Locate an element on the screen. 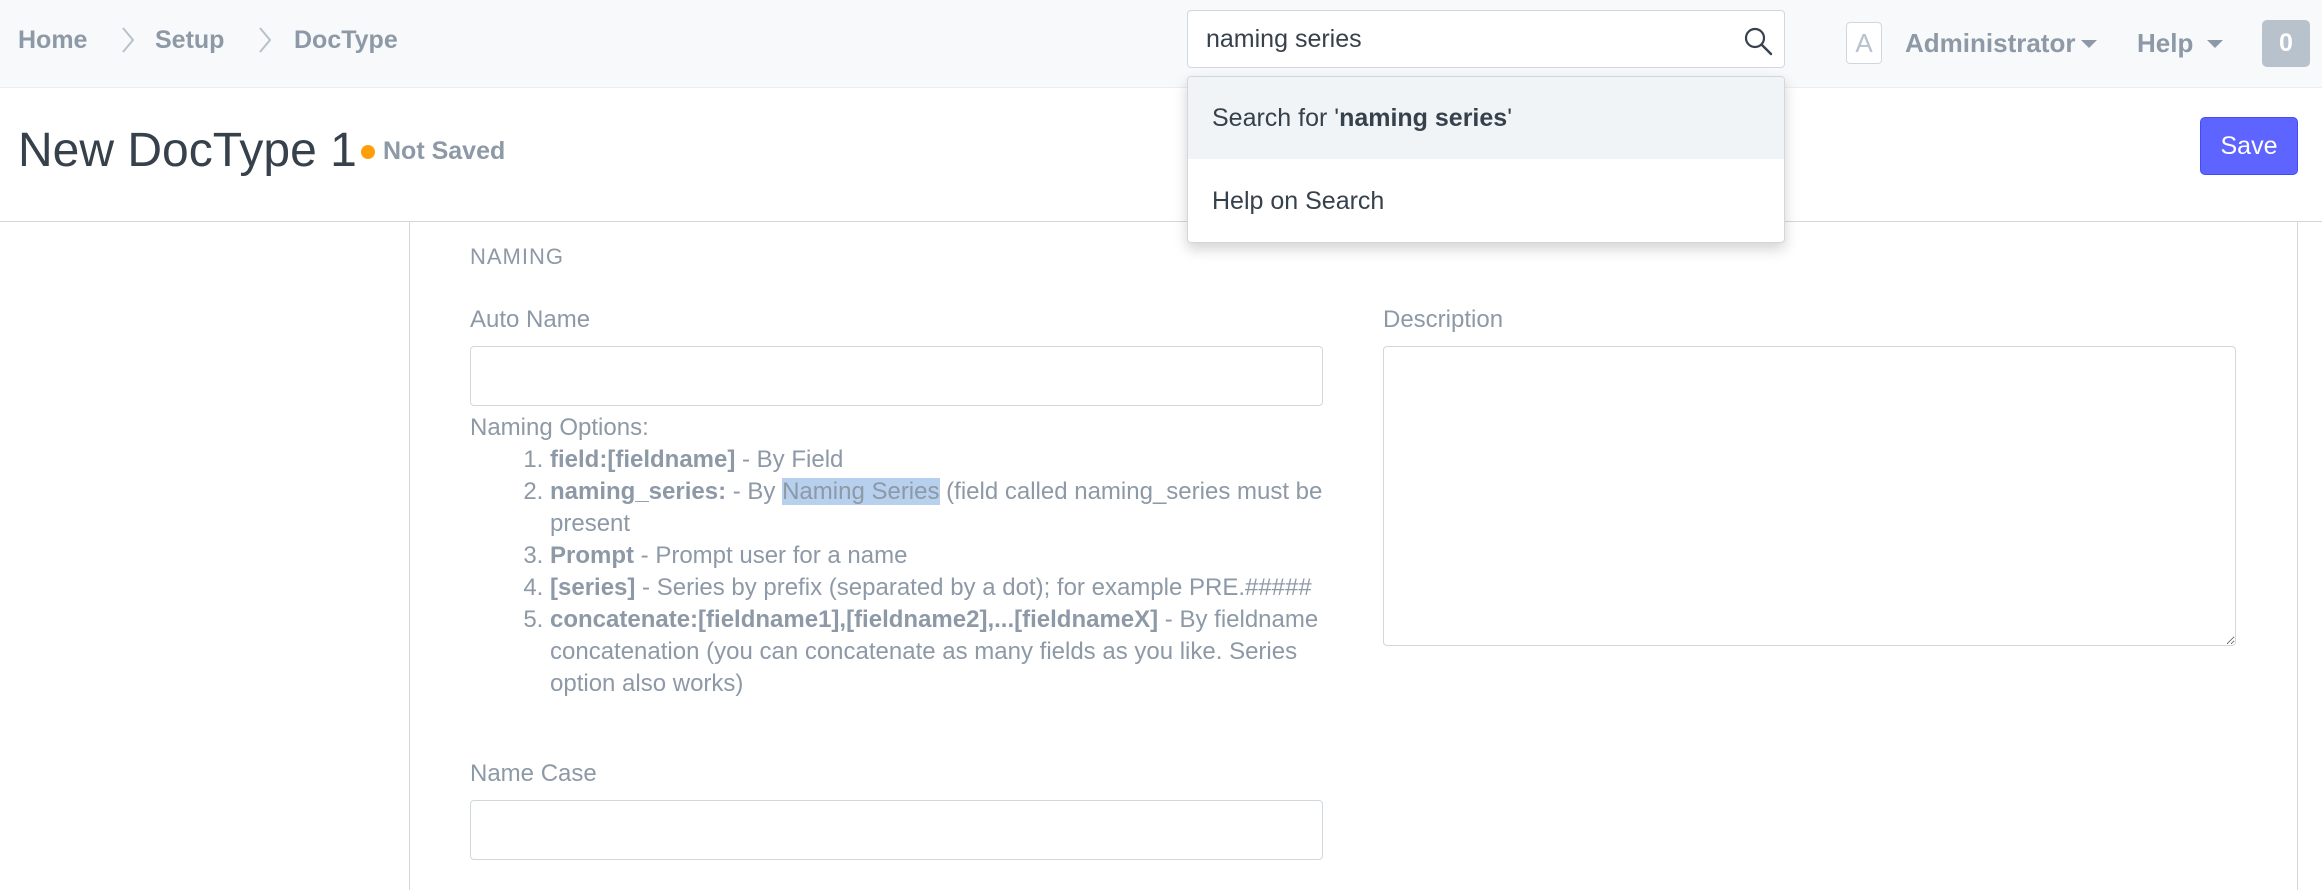 The image size is (2322, 890). list-item: field:[fieldname] - By Field is located at coordinates (937, 460).